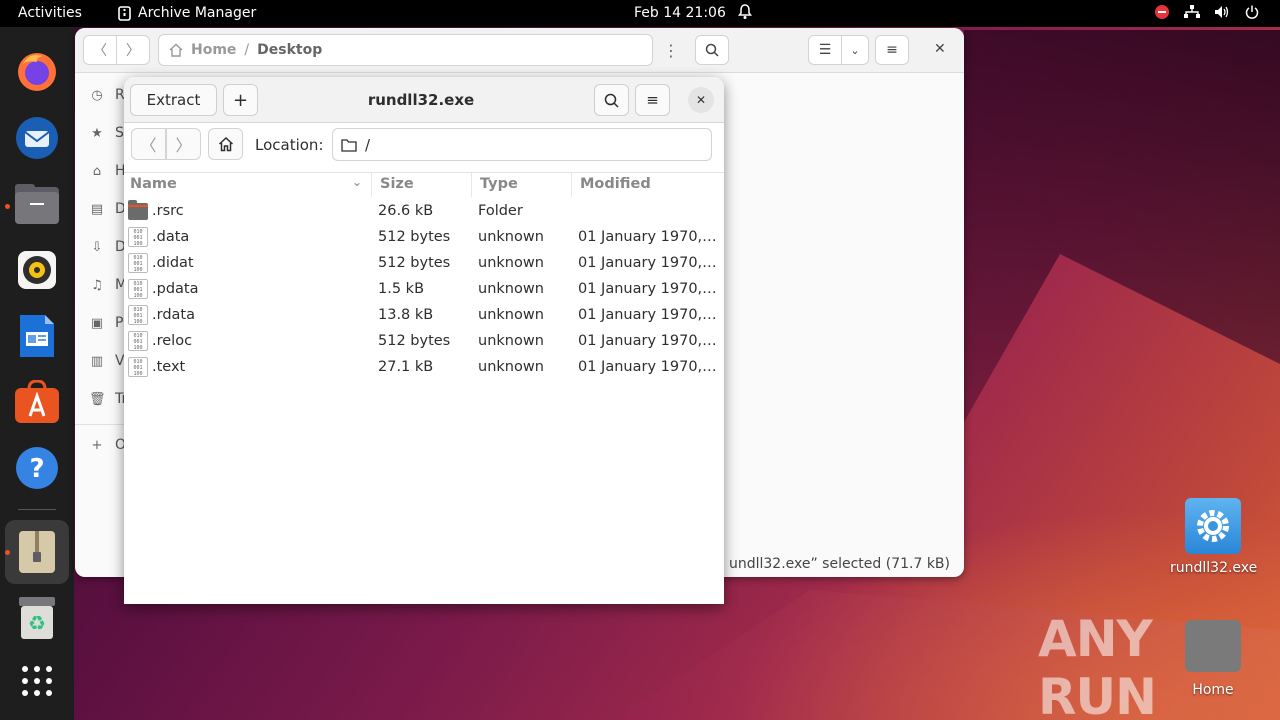 This screenshot has width=1280, height=720. What do you see at coordinates (745, 14) in the screenshot?
I see `notification-bell-icon` at bounding box center [745, 14].